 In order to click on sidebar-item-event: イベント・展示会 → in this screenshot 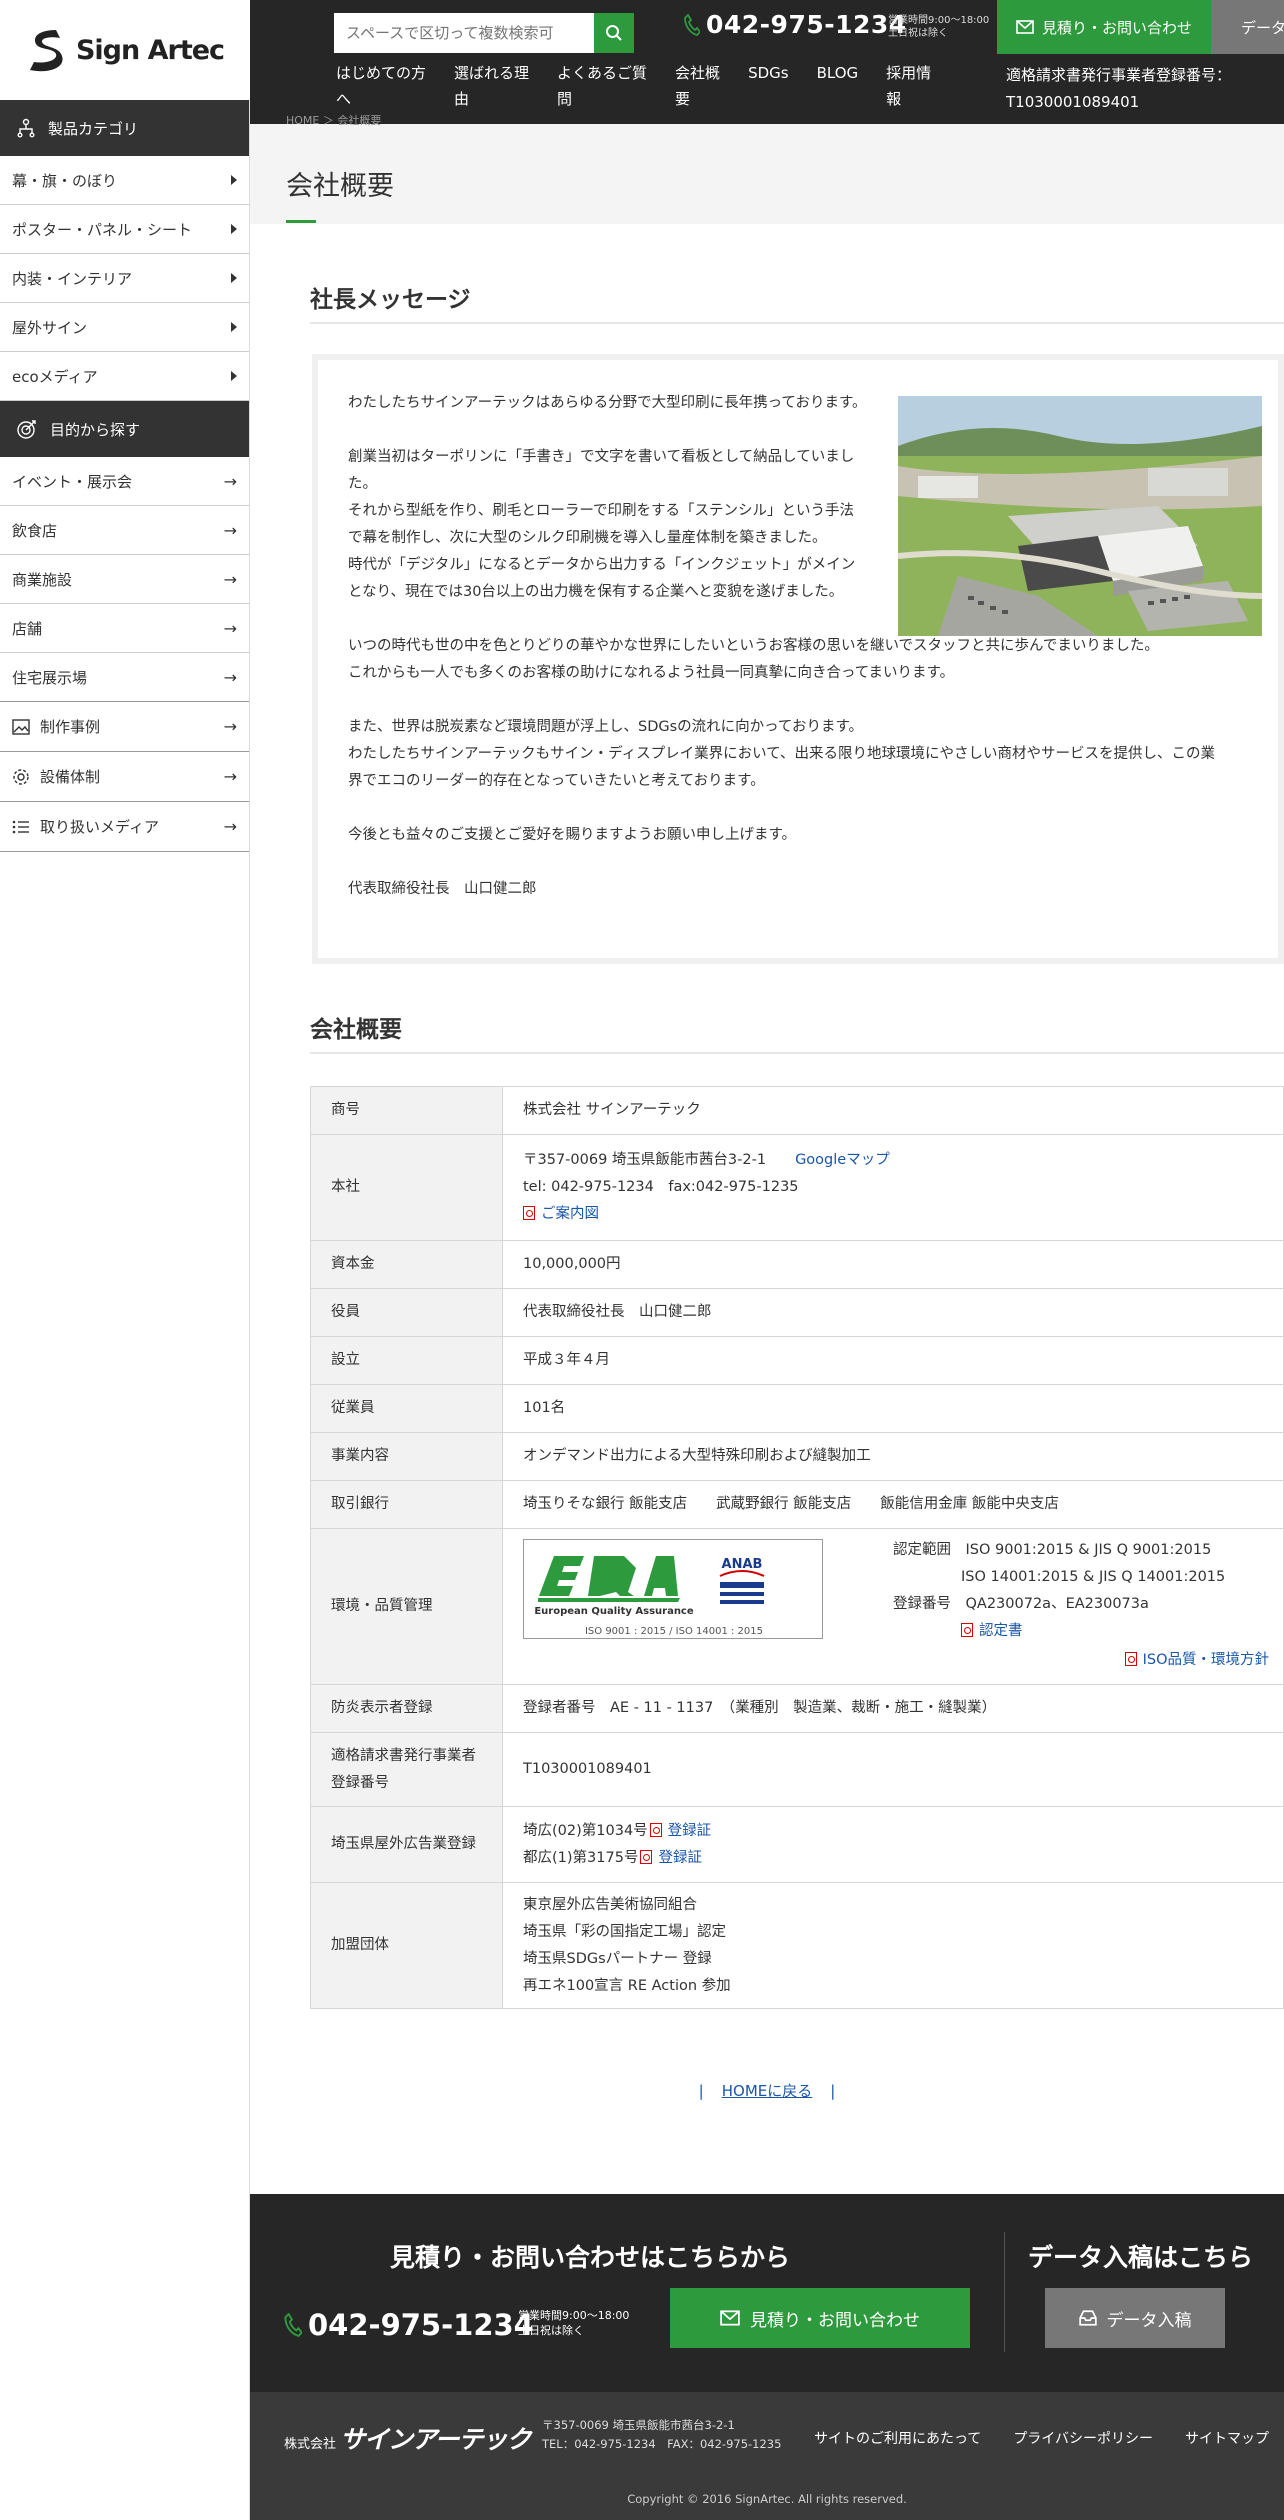, I will do `click(124, 481)`.